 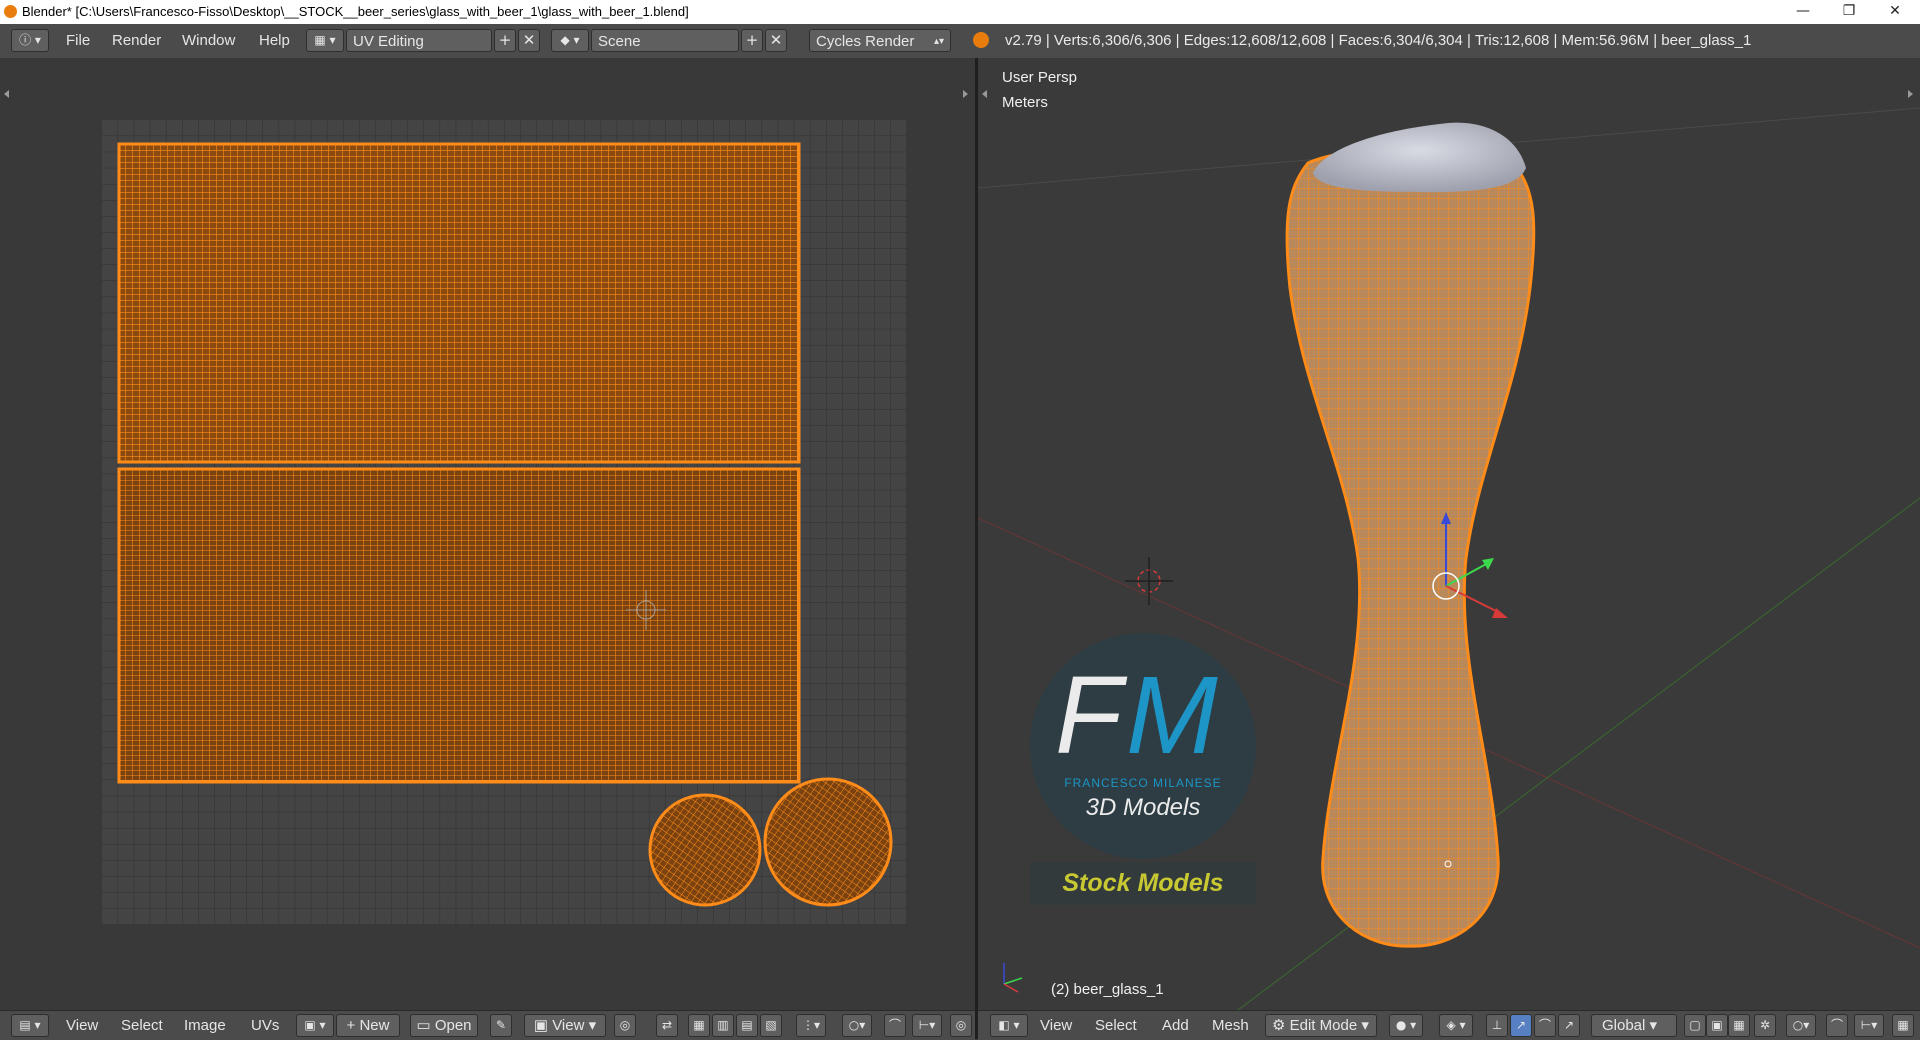 I want to click on blender-logo-icon, so click(x=981, y=40).